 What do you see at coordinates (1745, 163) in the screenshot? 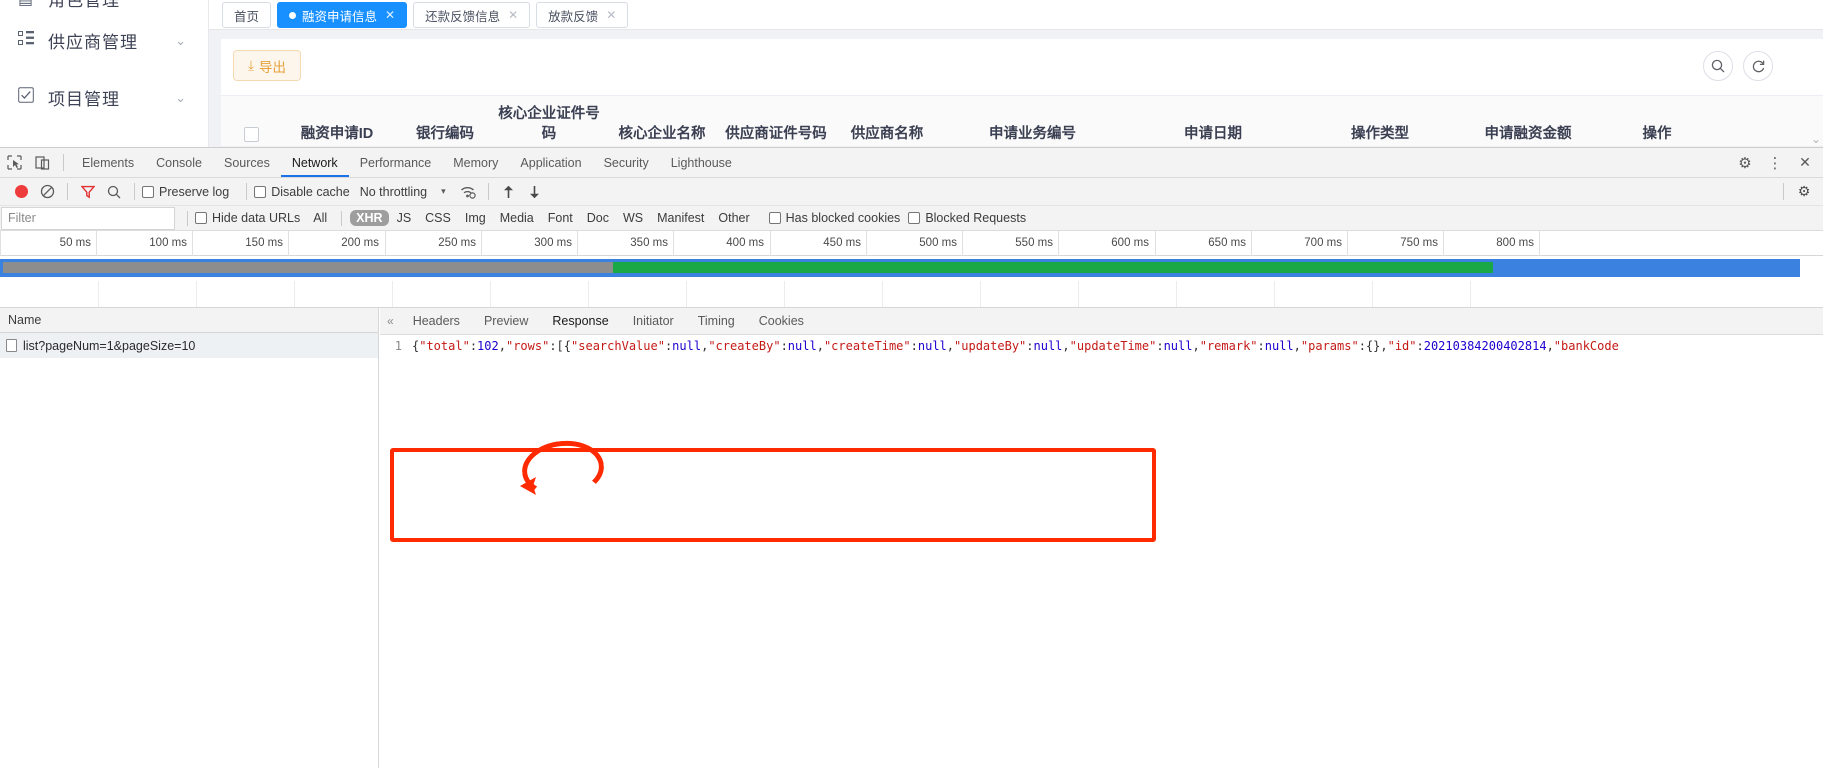
I see `settings-gear-icon: ⚙` at bounding box center [1745, 163].